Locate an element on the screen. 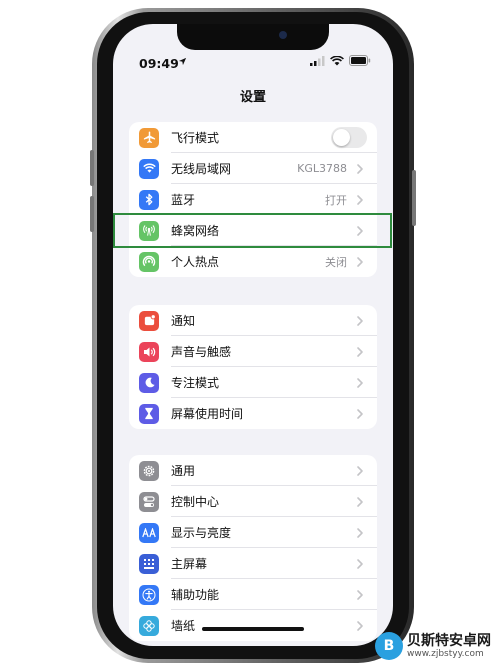 This screenshot has width=500, height=667. row-bluetooth: 蓝牙 打开 is located at coordinates (253, 199).